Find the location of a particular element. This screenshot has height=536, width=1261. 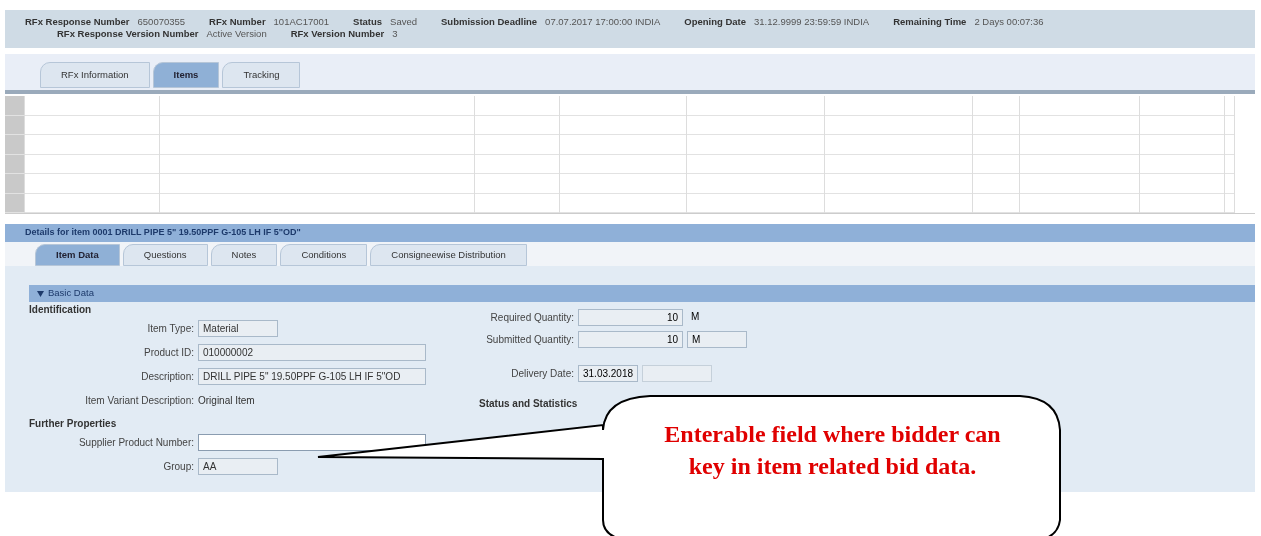

header-value: 2 Days 00:07:36 is located at coordinates (1009, 22).